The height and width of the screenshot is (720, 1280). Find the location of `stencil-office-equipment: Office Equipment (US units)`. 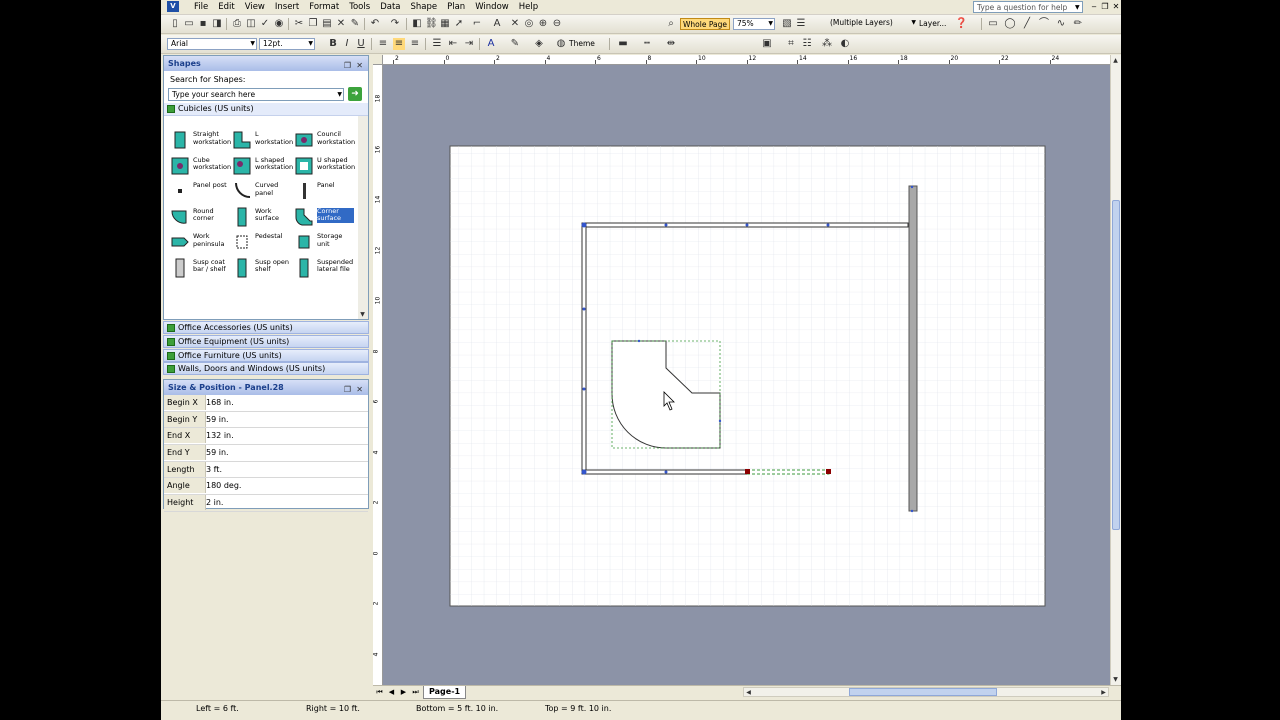

stencil-office-equipment: Office Equipment (US units) is located at coordinates (266, 341).